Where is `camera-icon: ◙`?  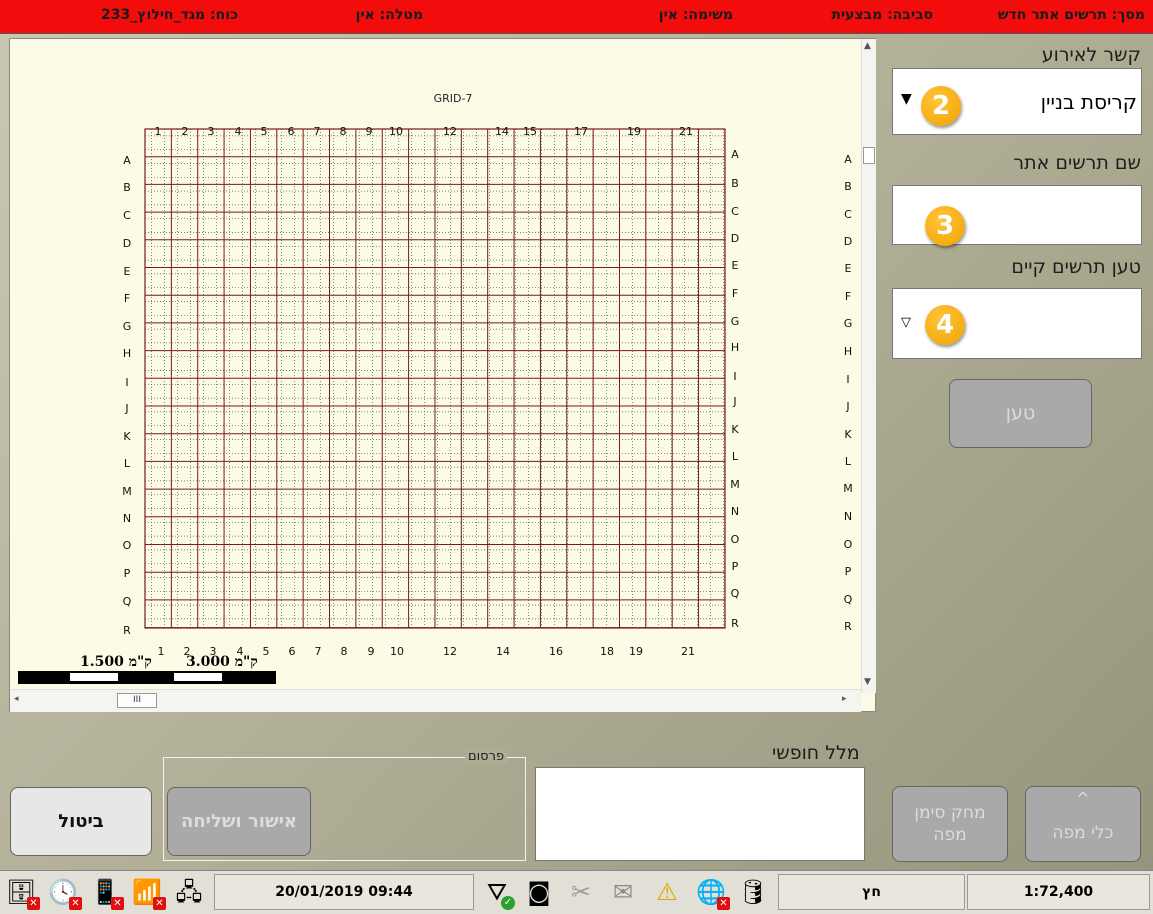 camera-icon: ◙ is located at coordinates (539, 892).